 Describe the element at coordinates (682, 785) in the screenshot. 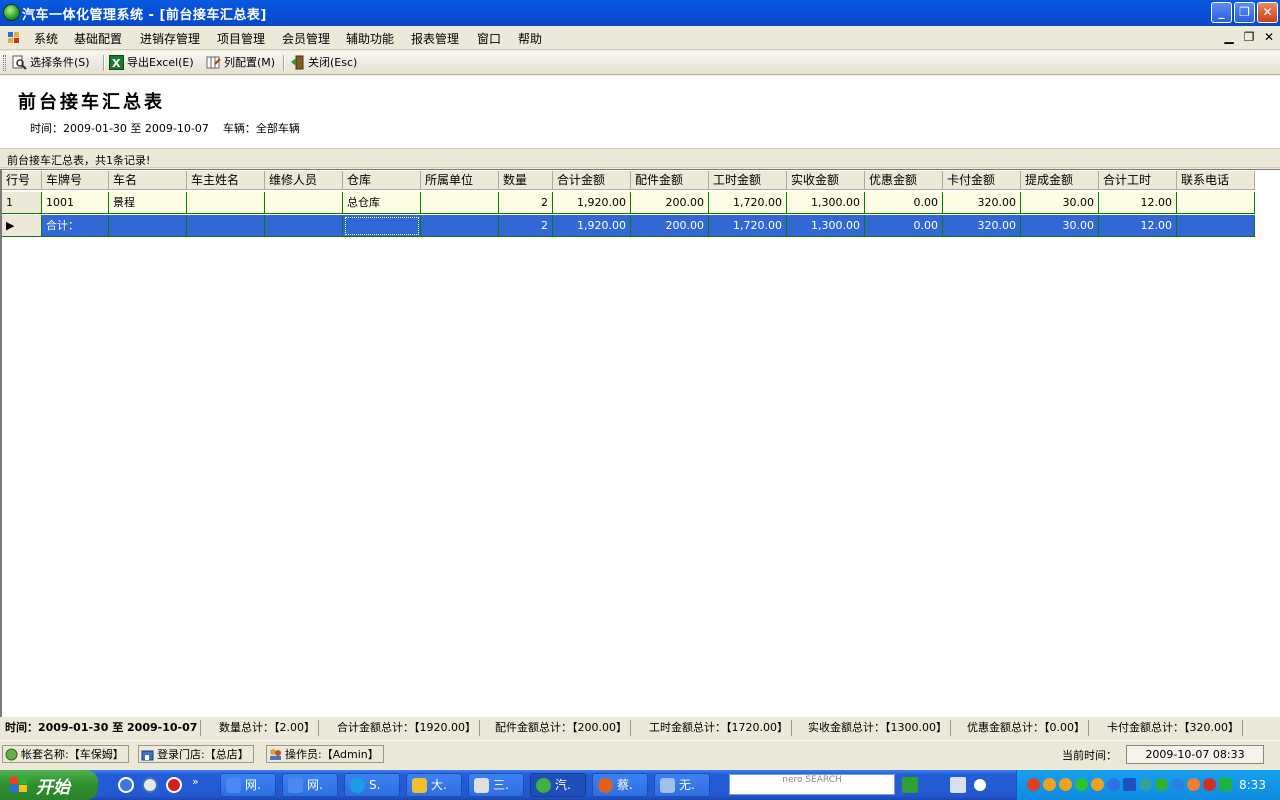

I see `taskbar-task: 无.` at that location.